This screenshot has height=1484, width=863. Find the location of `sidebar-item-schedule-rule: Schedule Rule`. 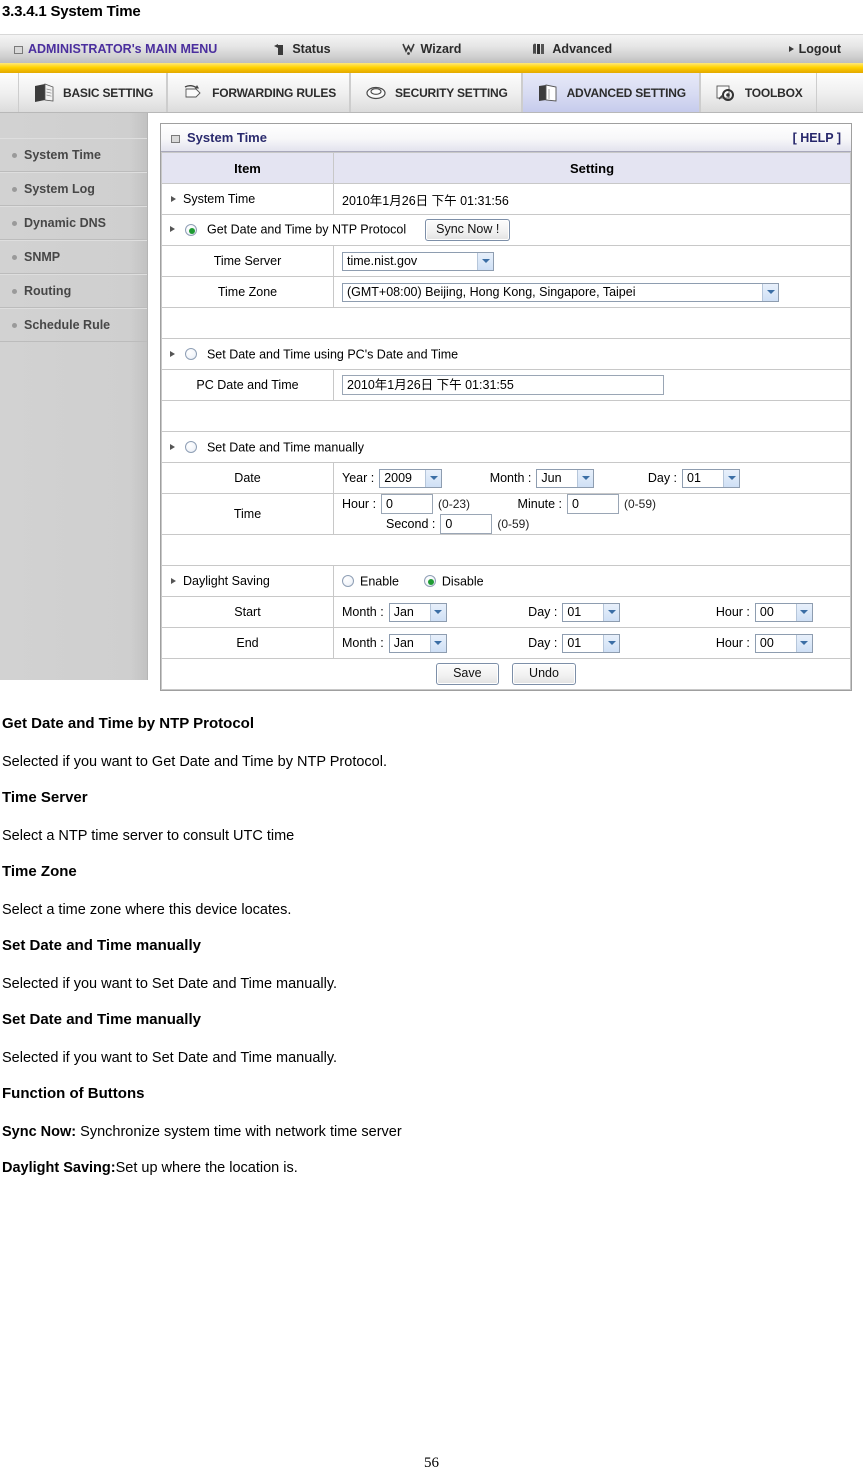

sidebar-item-schedule-rule: Schedule Rule is located at coordinates (73, 325).